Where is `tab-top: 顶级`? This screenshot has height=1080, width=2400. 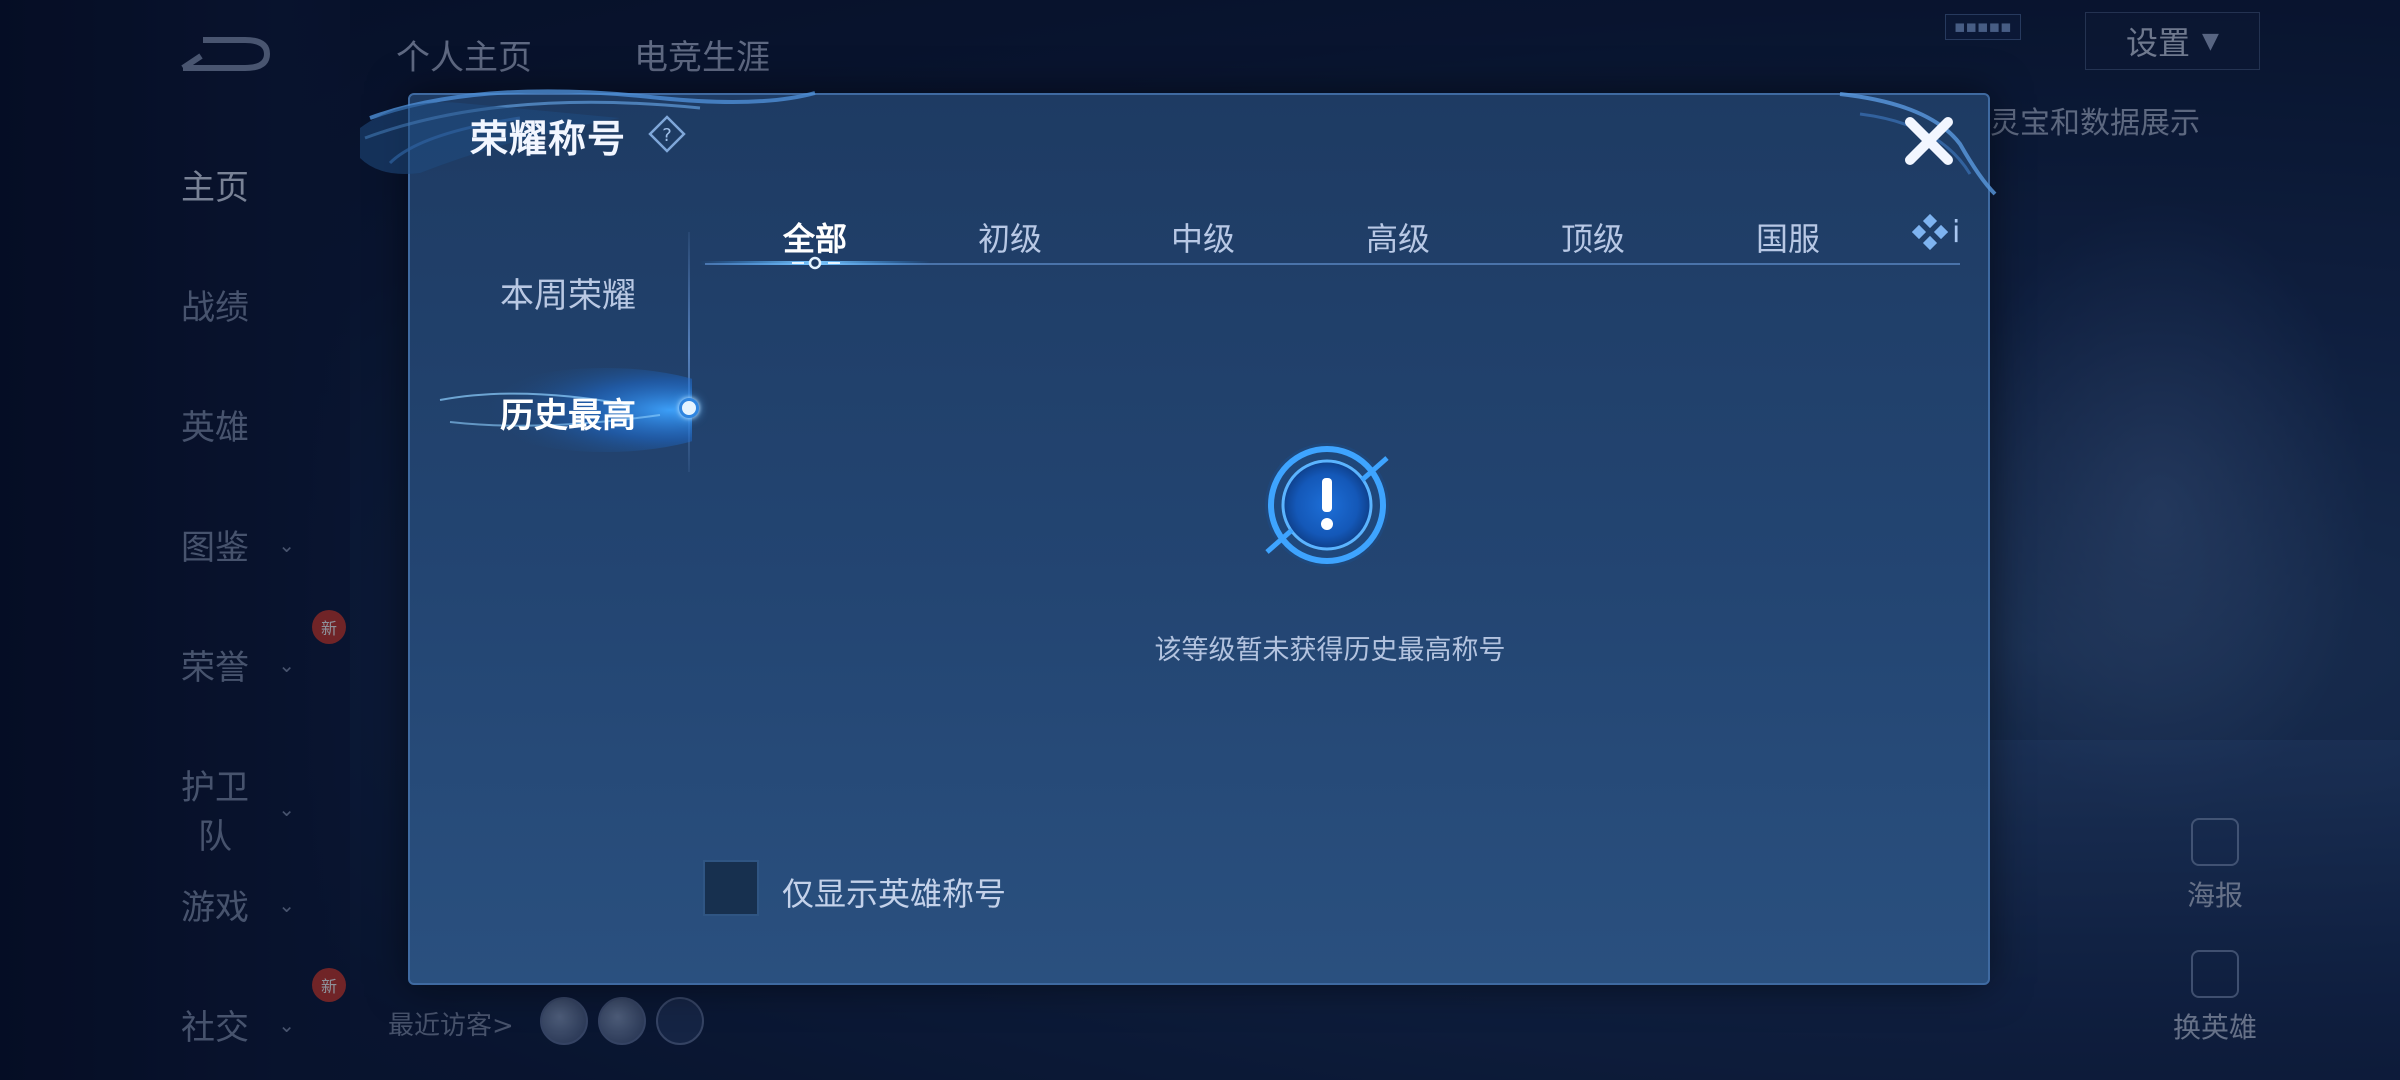
tab-top: 顶级 is located at coordinates (1593, 237).